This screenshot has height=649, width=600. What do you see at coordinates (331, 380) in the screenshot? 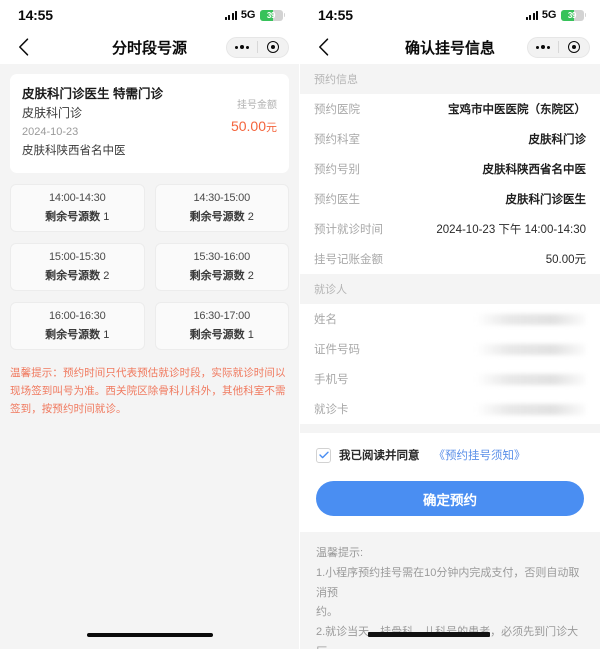
I see `patient-row-label: 手机号` at bounding box center [331, 380].